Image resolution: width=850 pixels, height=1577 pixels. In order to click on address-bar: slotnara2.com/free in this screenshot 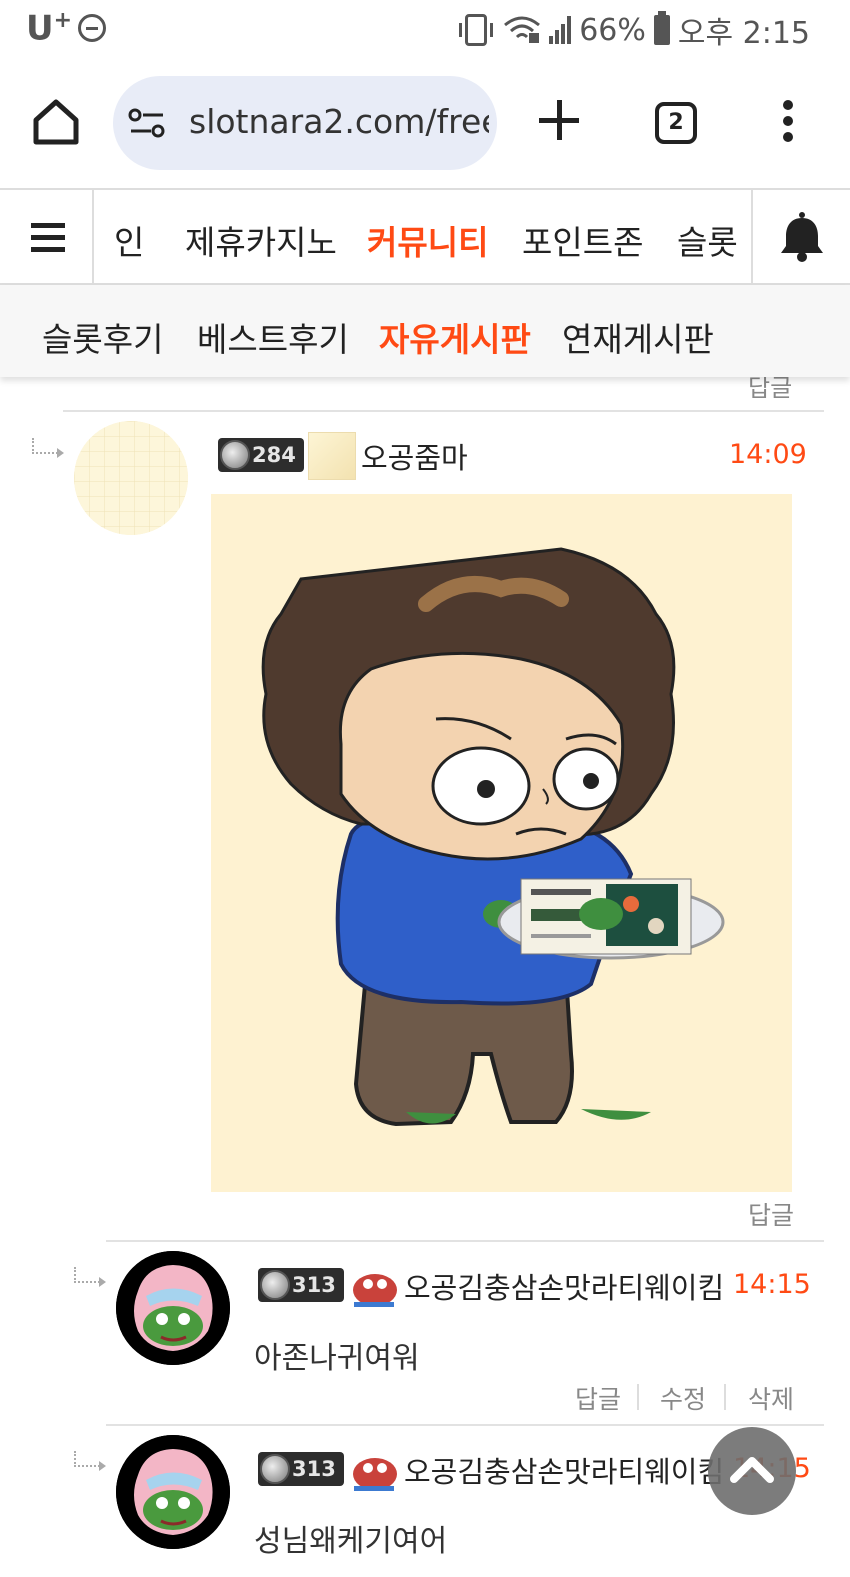, I will do `click(305, 123)`.